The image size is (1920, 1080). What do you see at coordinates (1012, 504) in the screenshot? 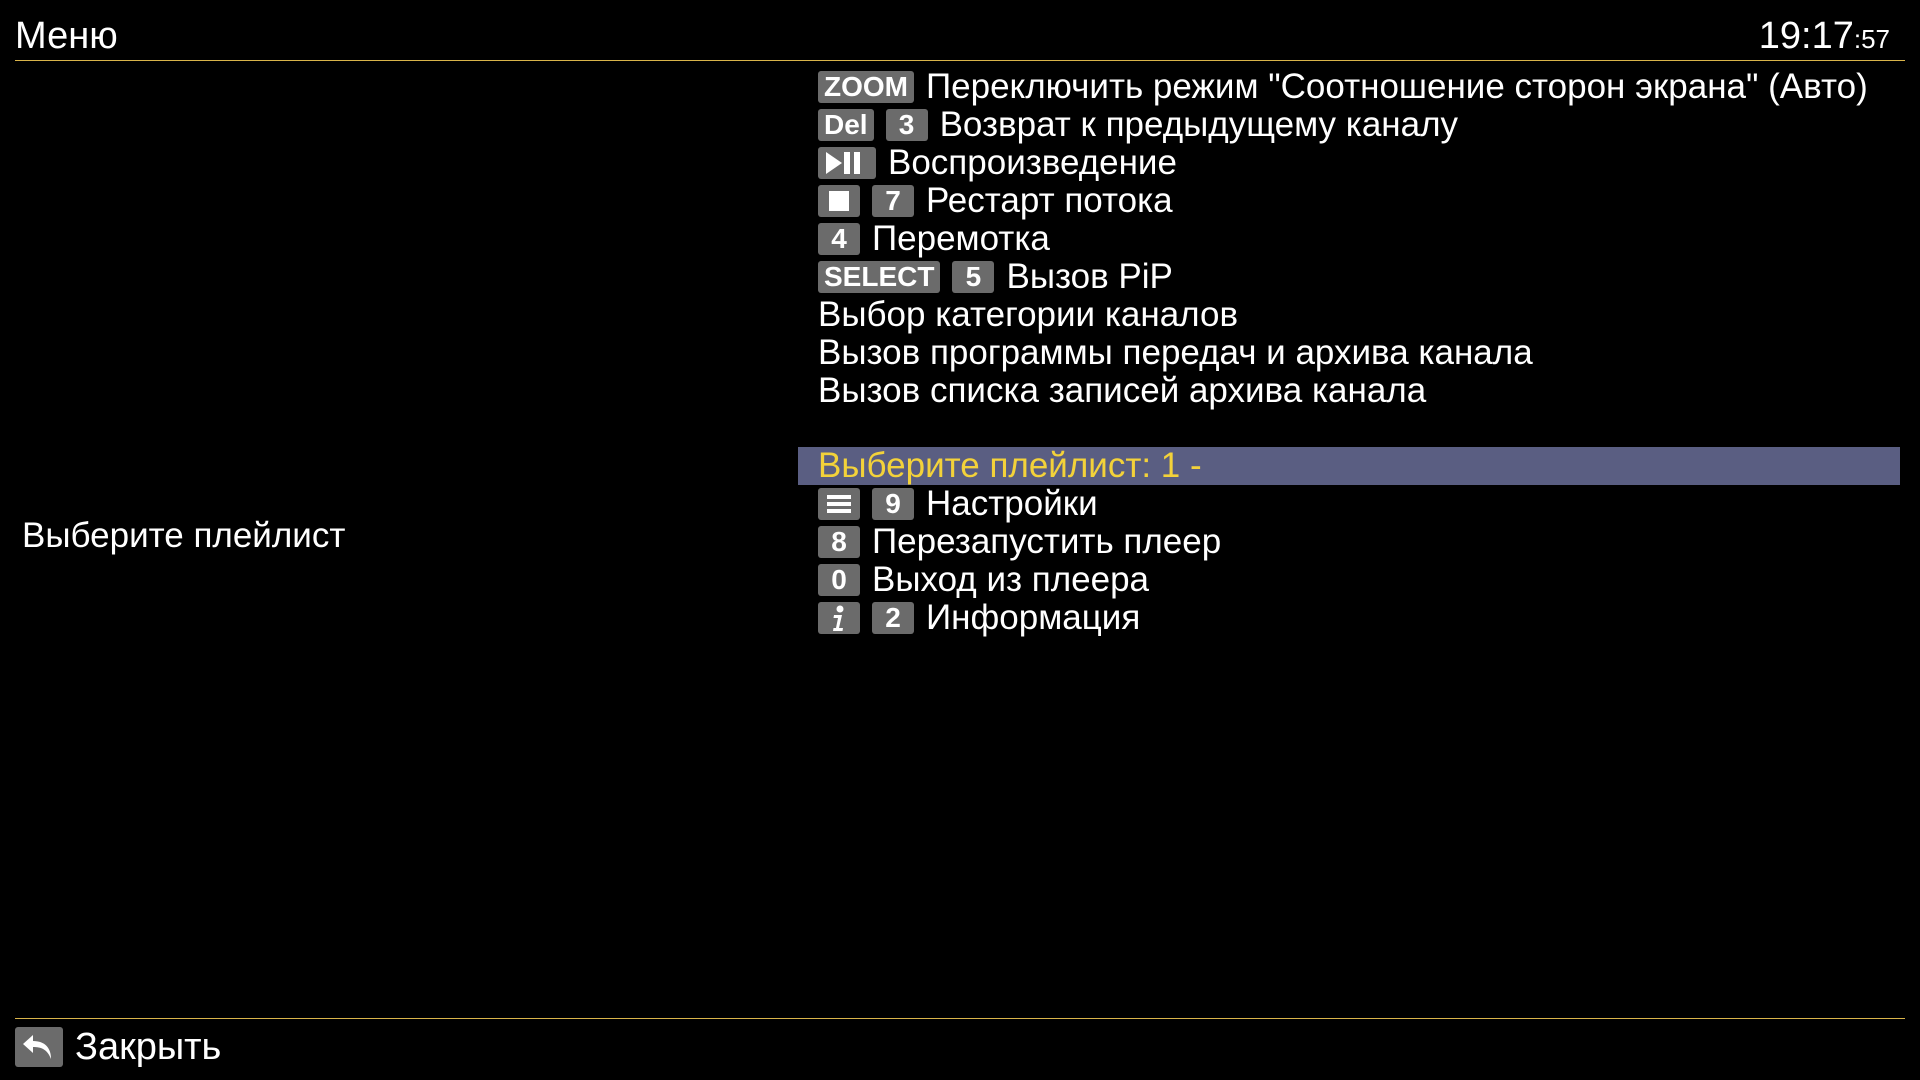
I see `menu-item-label: Настройки` at bounding box center [1012, 504].